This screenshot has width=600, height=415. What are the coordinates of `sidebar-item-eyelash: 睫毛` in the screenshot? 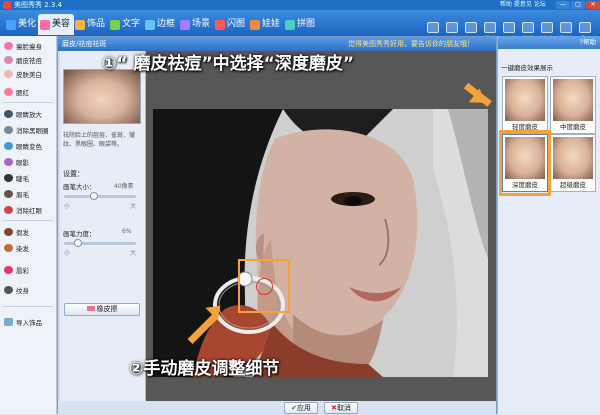 It's located at (16, 178).